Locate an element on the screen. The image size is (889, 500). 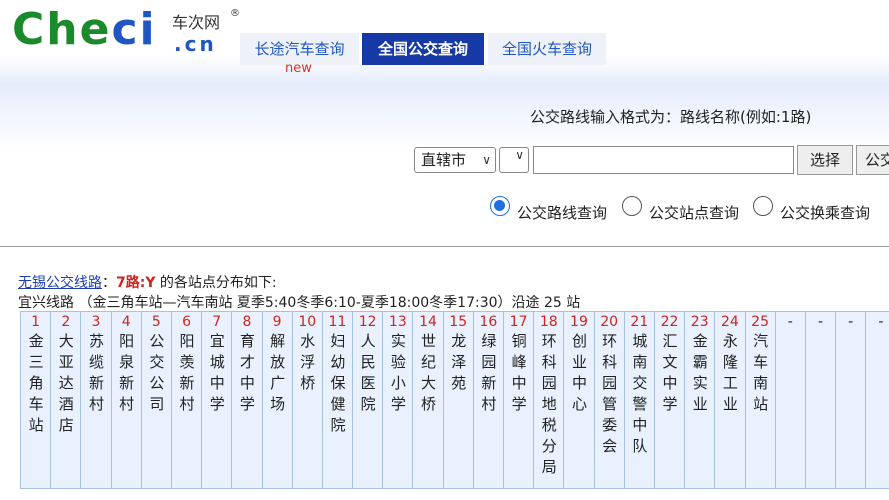
stop-cell: 18 环科园地税分局 is located at coordinates (549, 400).